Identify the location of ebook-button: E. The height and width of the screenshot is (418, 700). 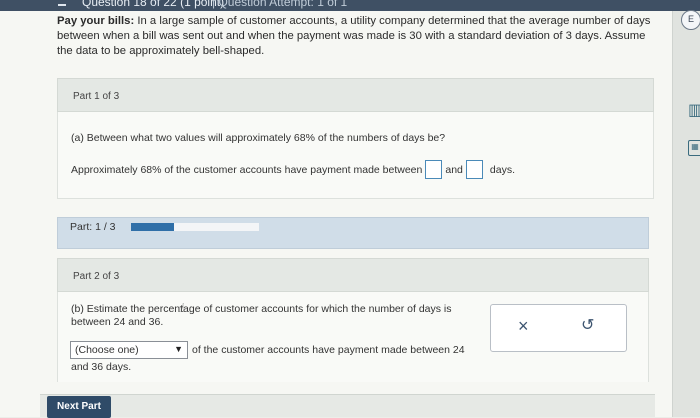
(690, 20).